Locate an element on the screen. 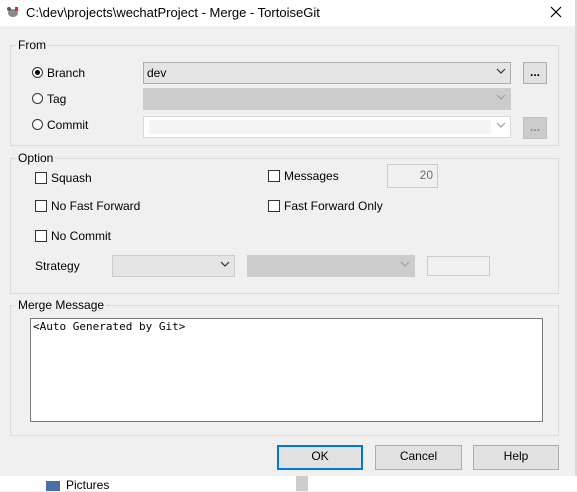 The width and height of the screenshot is (577, 492). help-button: Help is located at coordinates (516, 457).